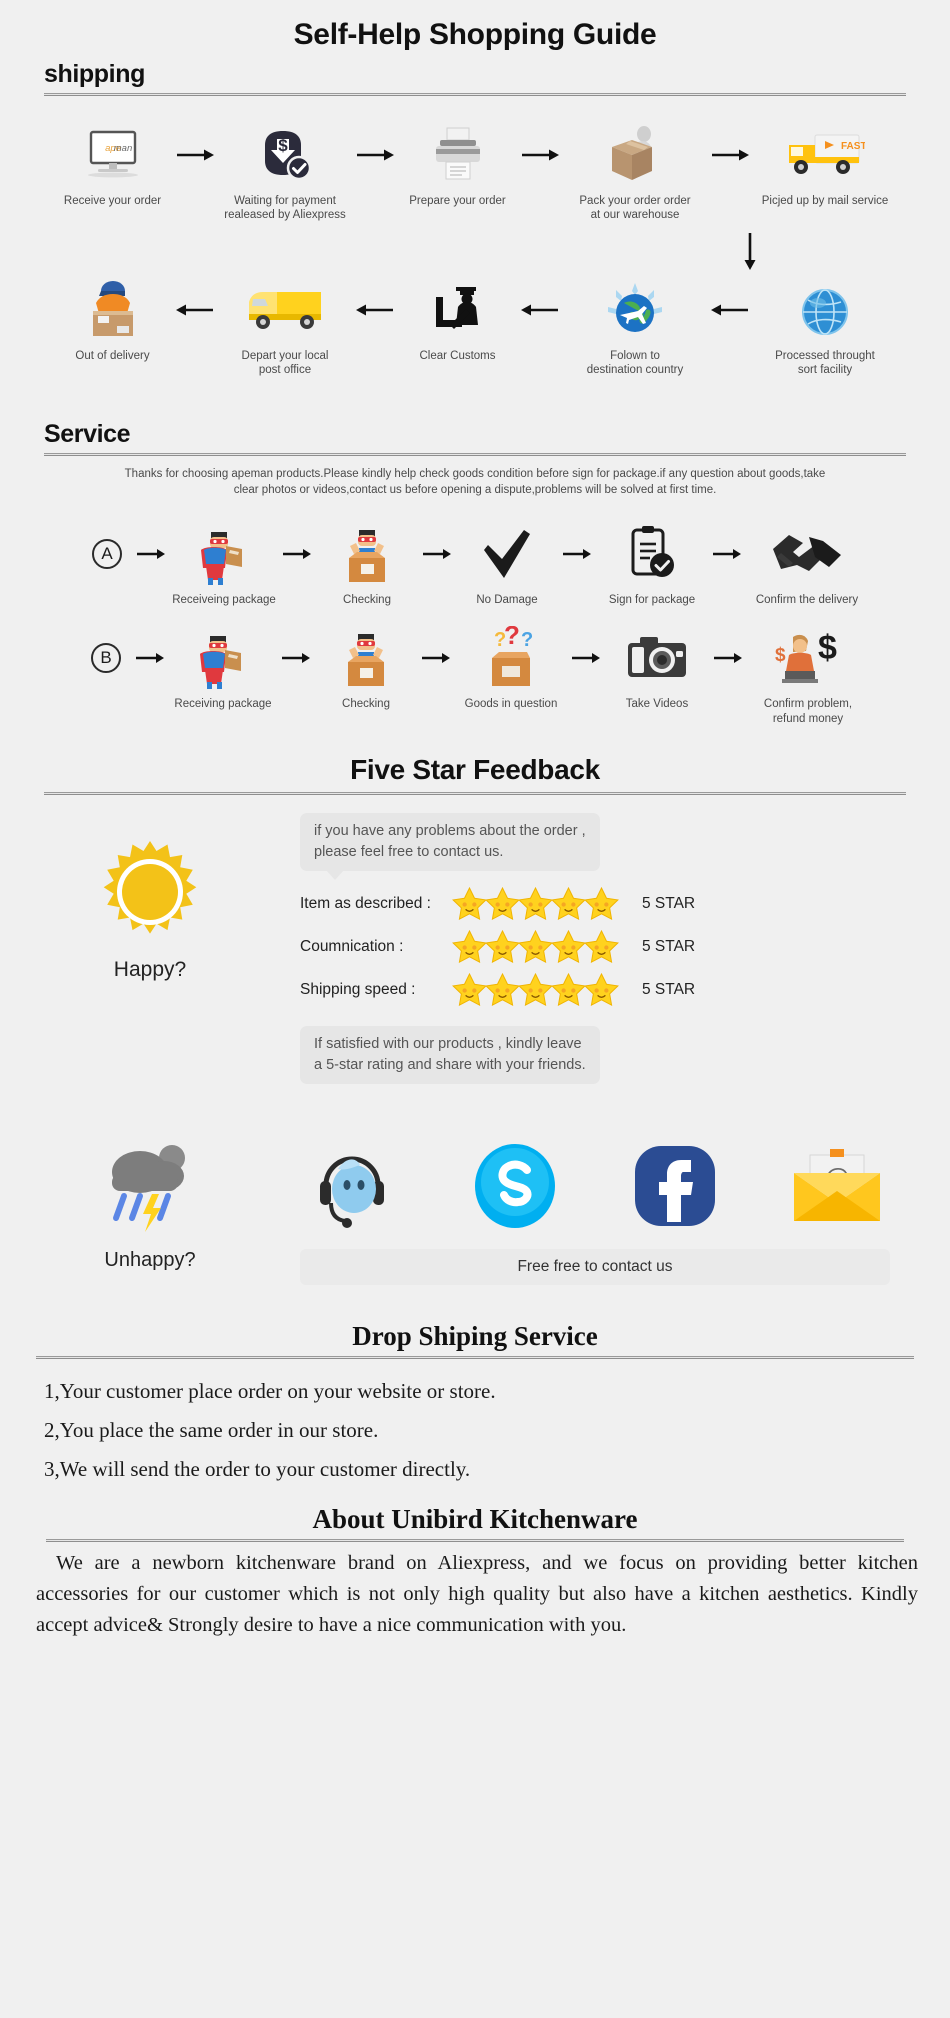 The image size is (950, 2018). Describe the element at coordinates (511, 704) in the screenshot. I see `service-step-label: Goods in question` at that location.